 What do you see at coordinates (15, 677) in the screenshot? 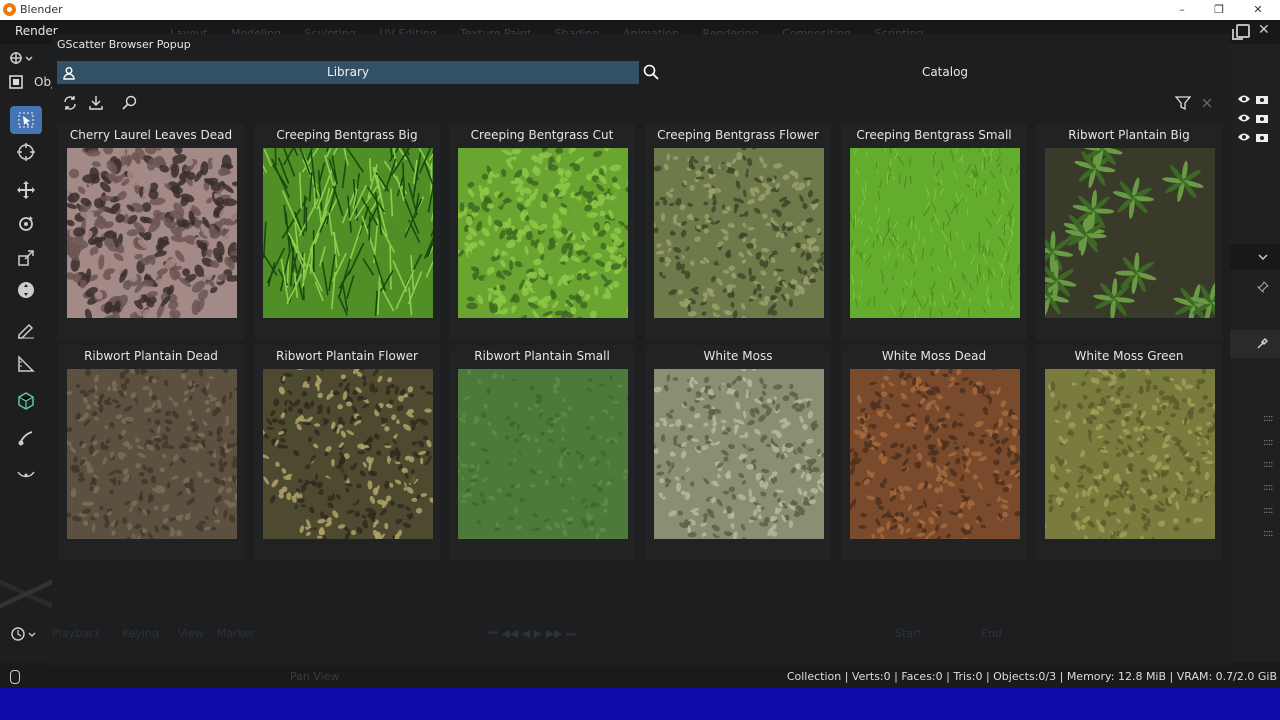
I see `mouse-icon` at bounding box center [15, 677].